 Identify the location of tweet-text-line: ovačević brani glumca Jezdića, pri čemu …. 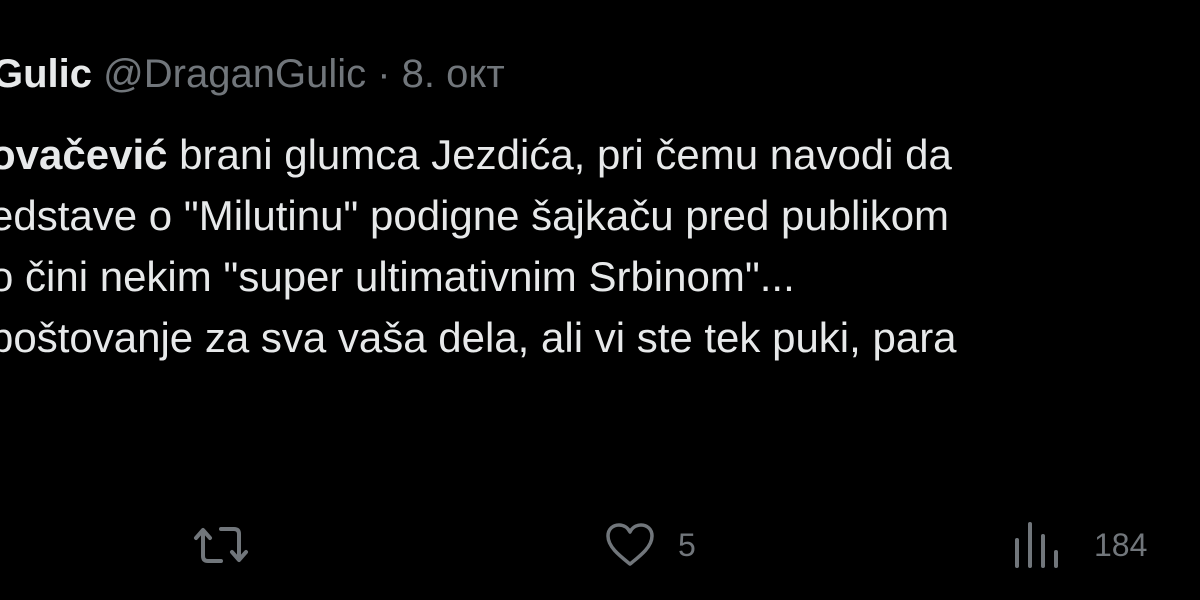
(478, 154).